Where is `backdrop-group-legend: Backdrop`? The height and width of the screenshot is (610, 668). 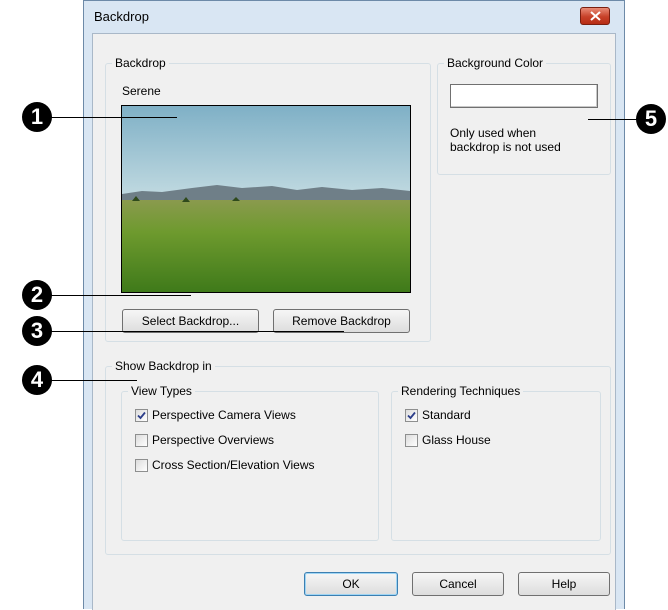
backdrop-group-legend: Backdrop is located at coordinates (140, 63).